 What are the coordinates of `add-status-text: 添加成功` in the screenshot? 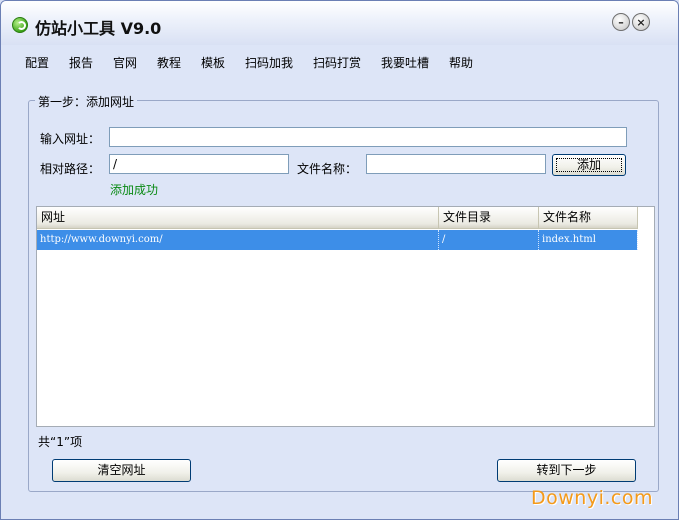 It's located at (134, 190).